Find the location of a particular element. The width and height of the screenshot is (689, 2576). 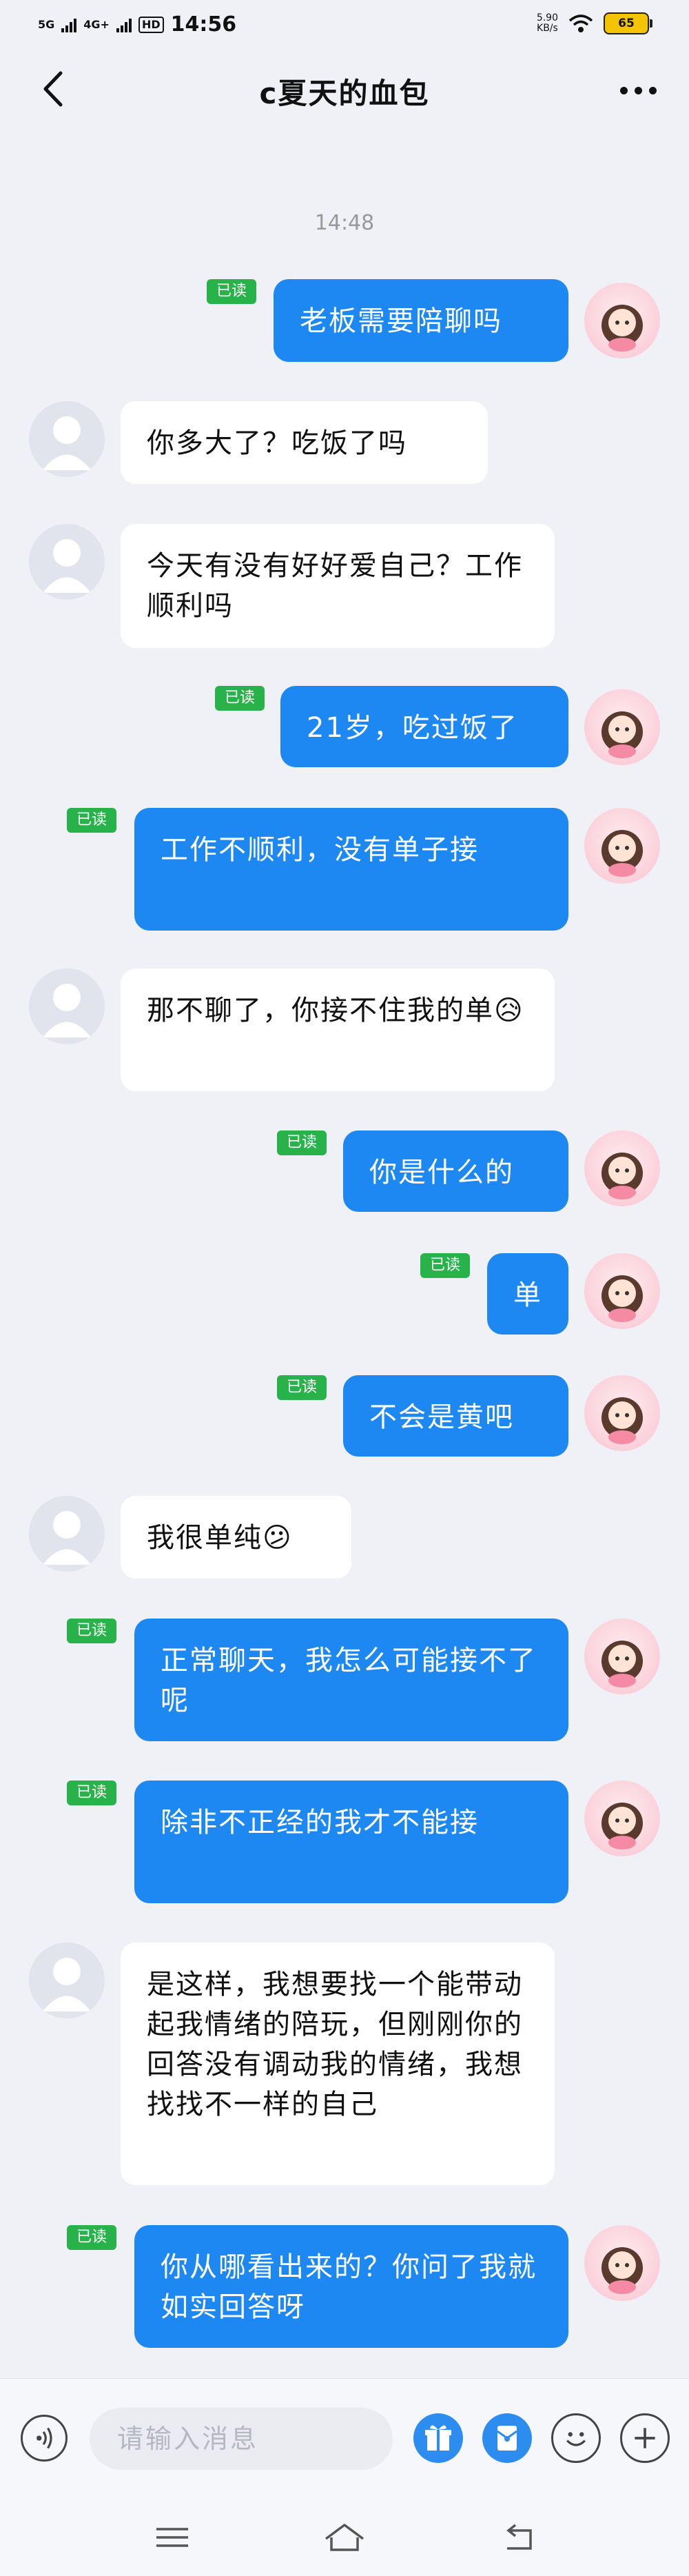

message-row: 已读 老板需要陪聊吗 is located at coordinates (344, 324).